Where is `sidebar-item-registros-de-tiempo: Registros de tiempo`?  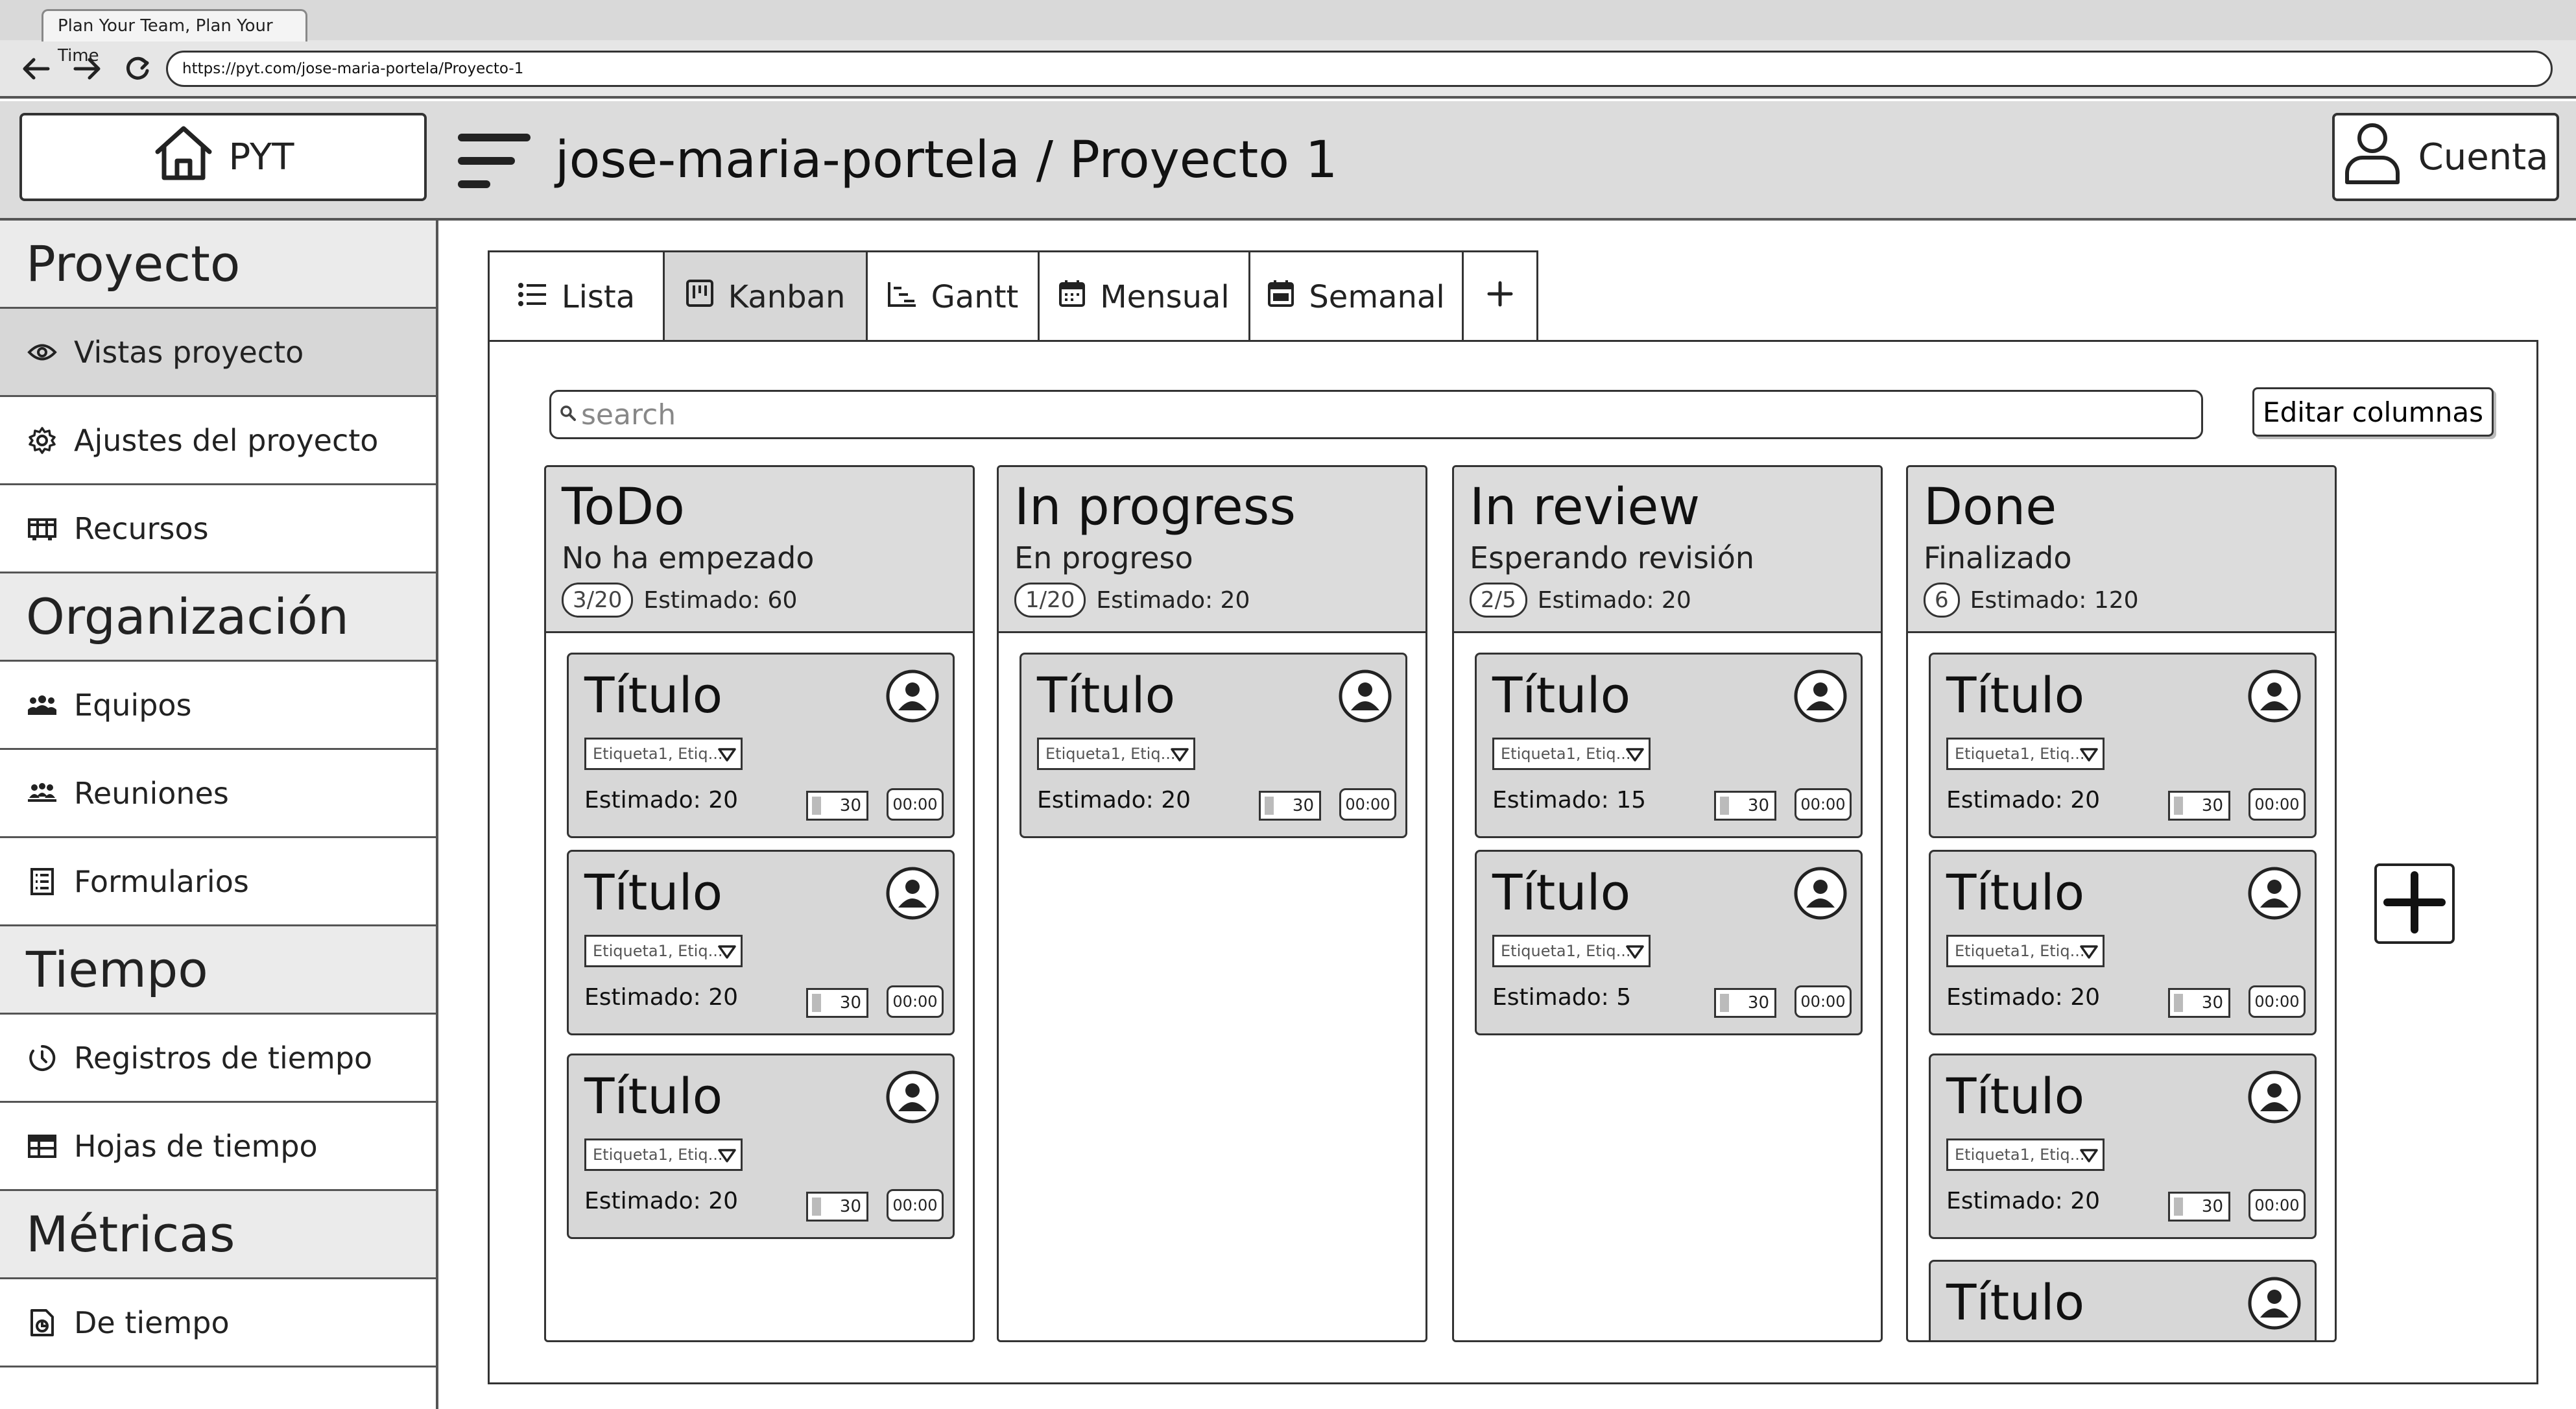 sidebar-item-registros-de-tiempo: Registros de tiempo is located at coordinates (218, 1059).